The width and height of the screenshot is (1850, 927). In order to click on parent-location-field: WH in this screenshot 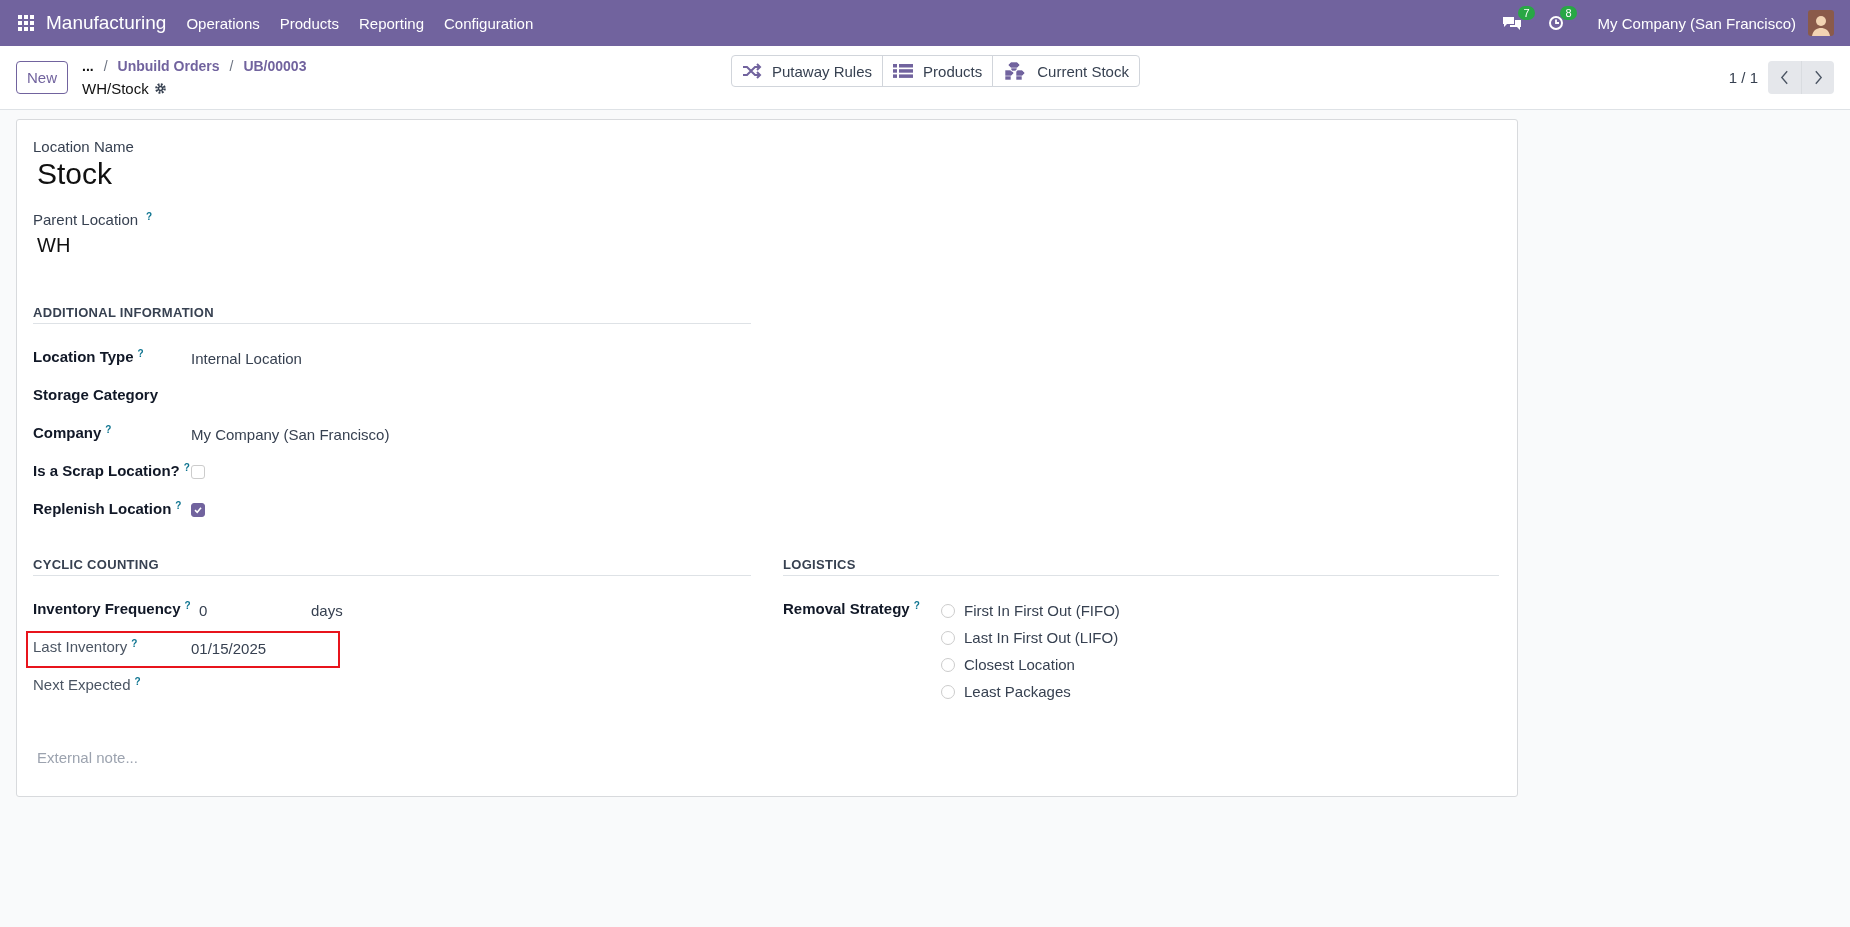, I will do `click(767, 245)`.